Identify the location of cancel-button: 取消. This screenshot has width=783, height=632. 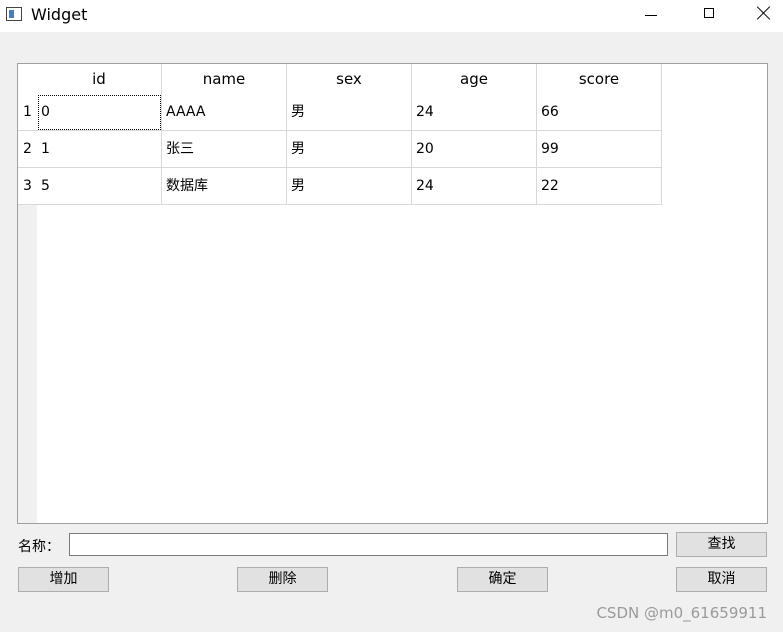
(721, 579).